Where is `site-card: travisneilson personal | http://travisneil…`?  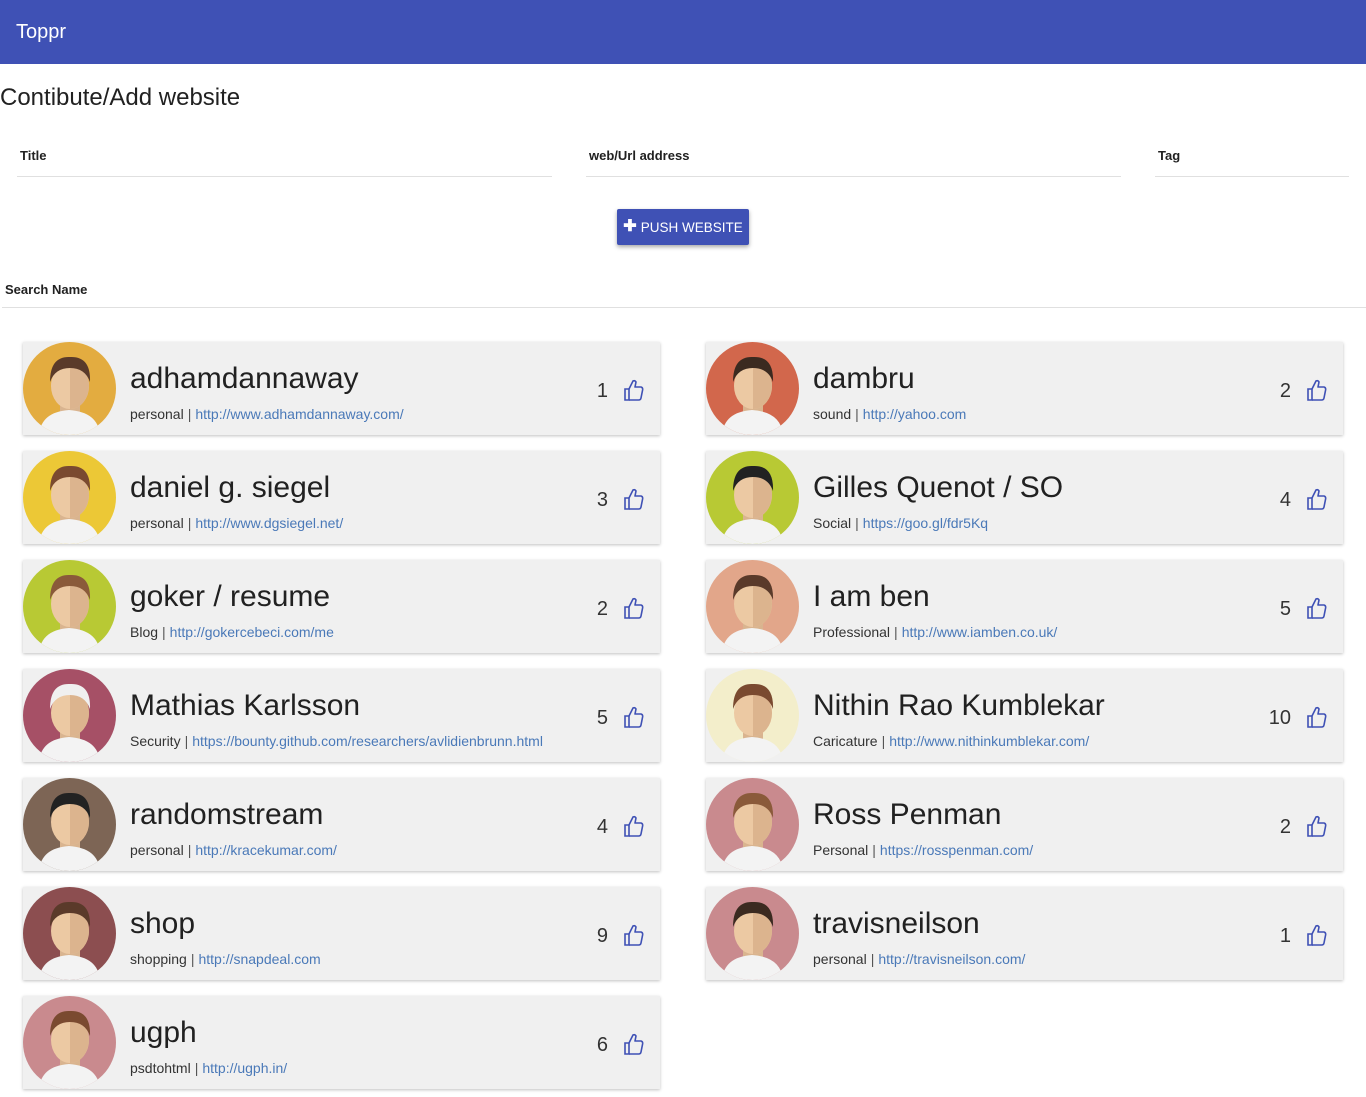 site-card: travisneilson personal | http://travisneil… is located at coordinates (1024, 933).